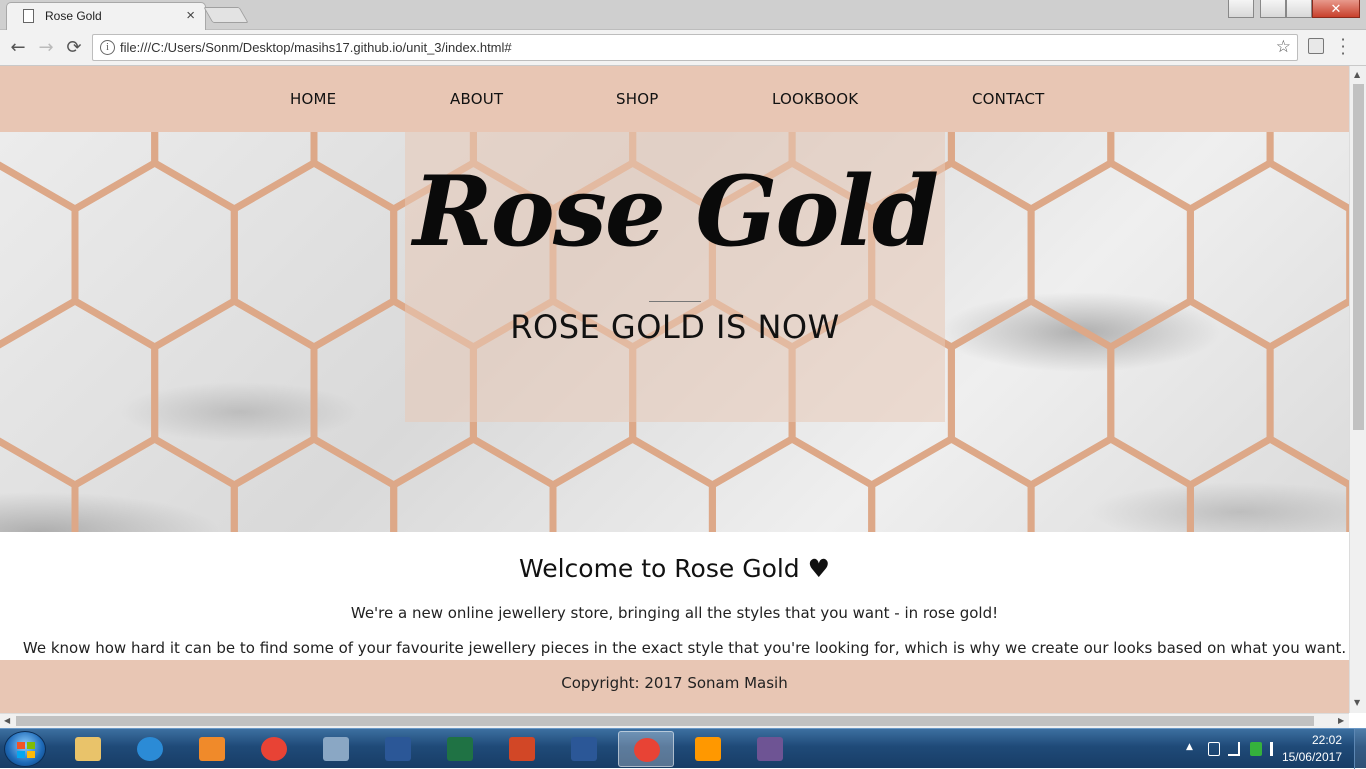  I want to click on browser-tab-strip: Rose Gold × ✕, so click(683, 15).